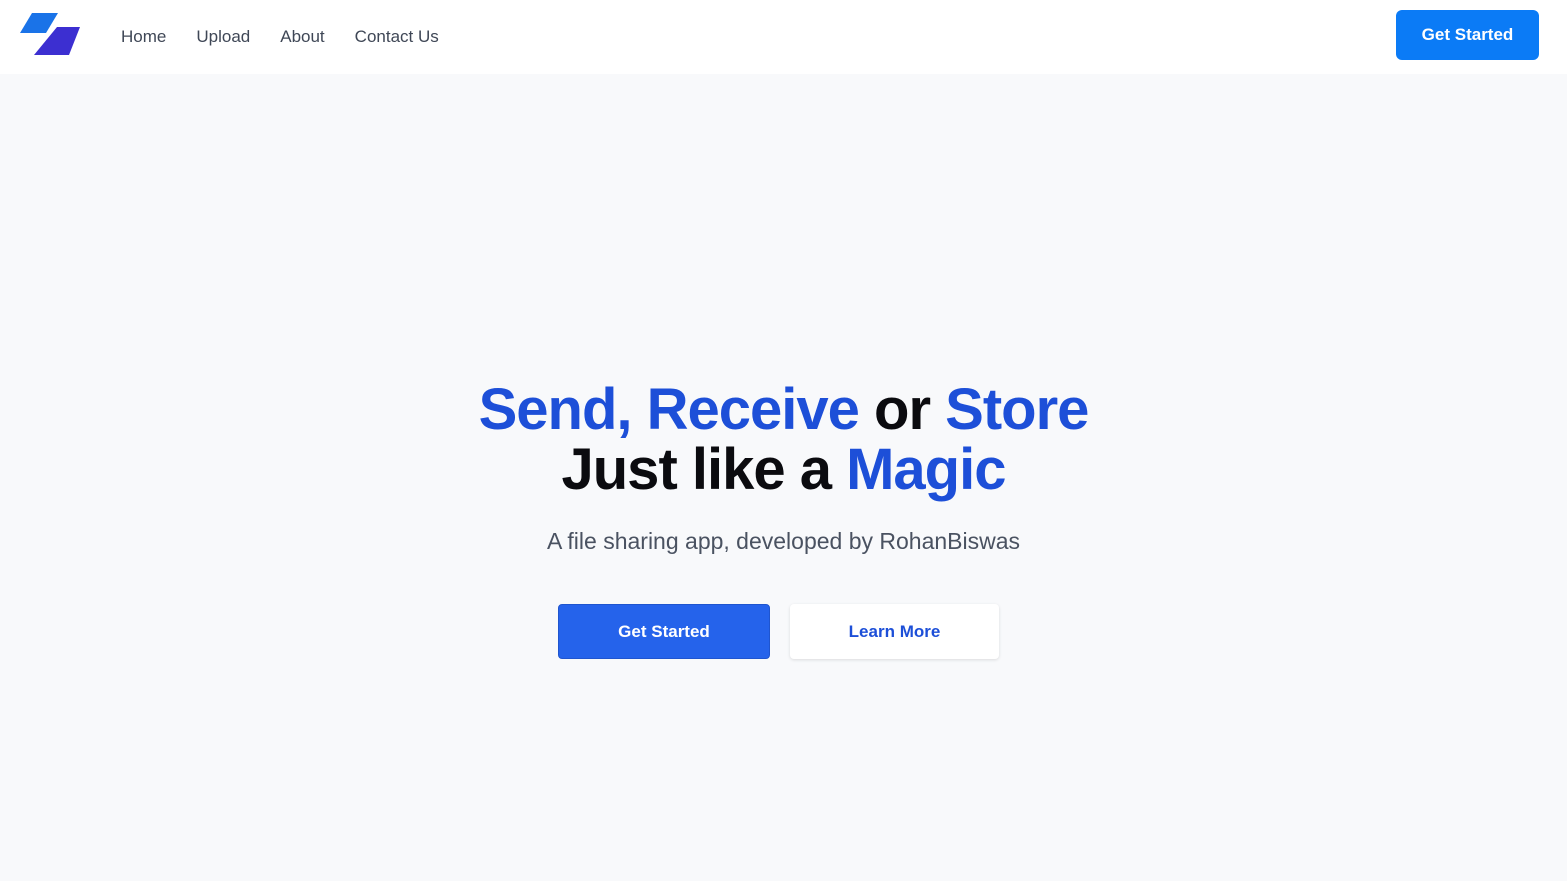 The height and width of the screenshot is (881, 1567). What do you see at coordinates (704, 469) in the screenshot?
I see `headline-just-like-a: Just like a` at bounding box center [704, 469].